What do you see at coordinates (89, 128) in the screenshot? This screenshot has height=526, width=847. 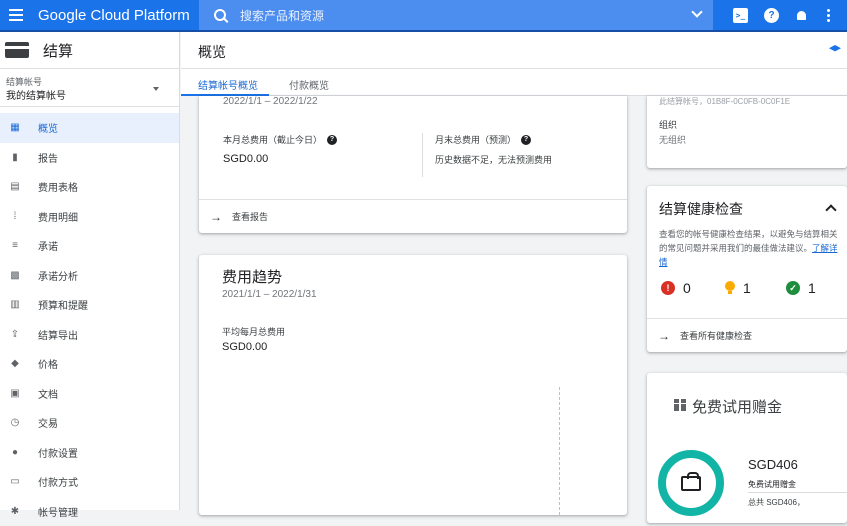 I see `sidebar-item-overview: ▦概览` at bounding box center [89, 128].